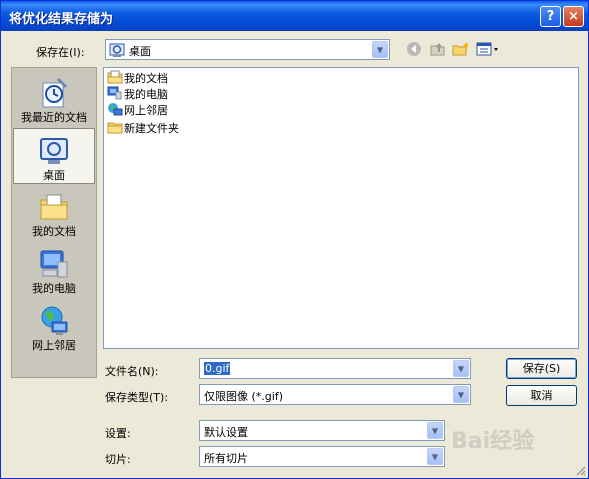 The width and height of the screenshot is (589, 479). Describe the element at coordinates (115, 128) in the screenshot. I see `folder-icon` at that location.